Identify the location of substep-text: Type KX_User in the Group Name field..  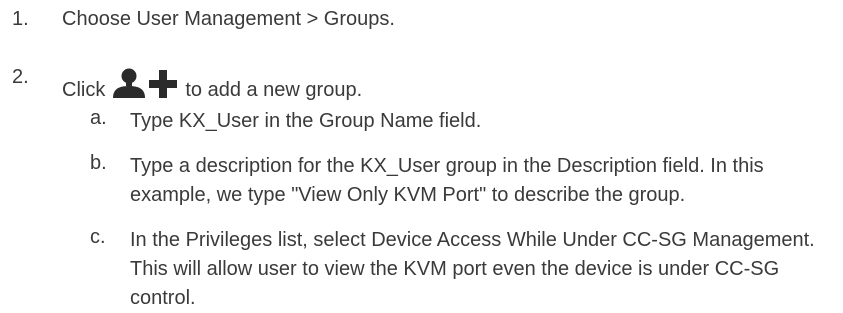
(306, 121).